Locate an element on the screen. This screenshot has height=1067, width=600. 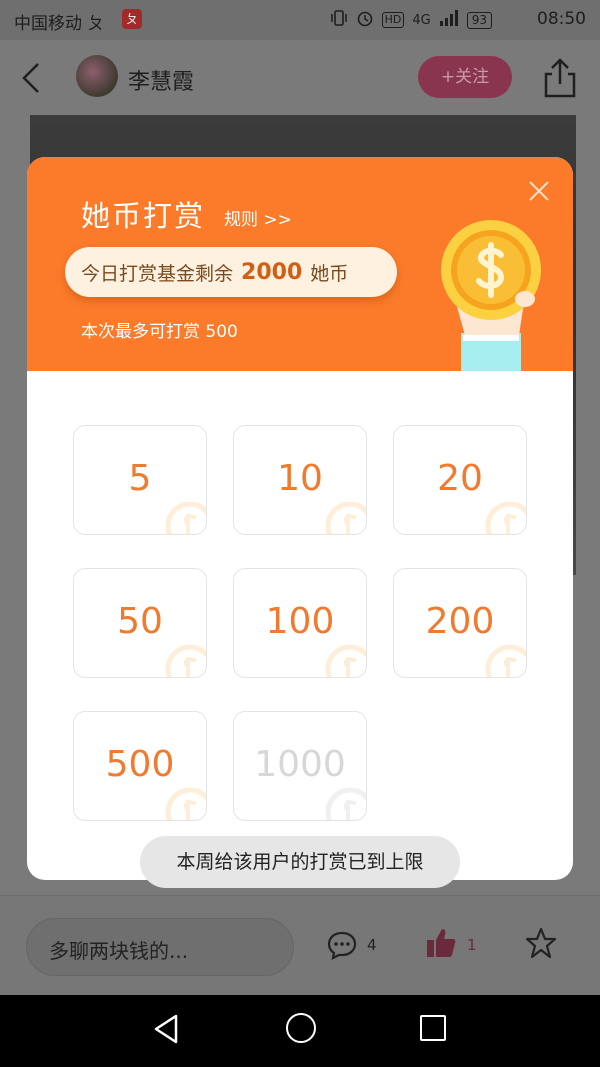
signal-icon is located at coordinates (449, 20).